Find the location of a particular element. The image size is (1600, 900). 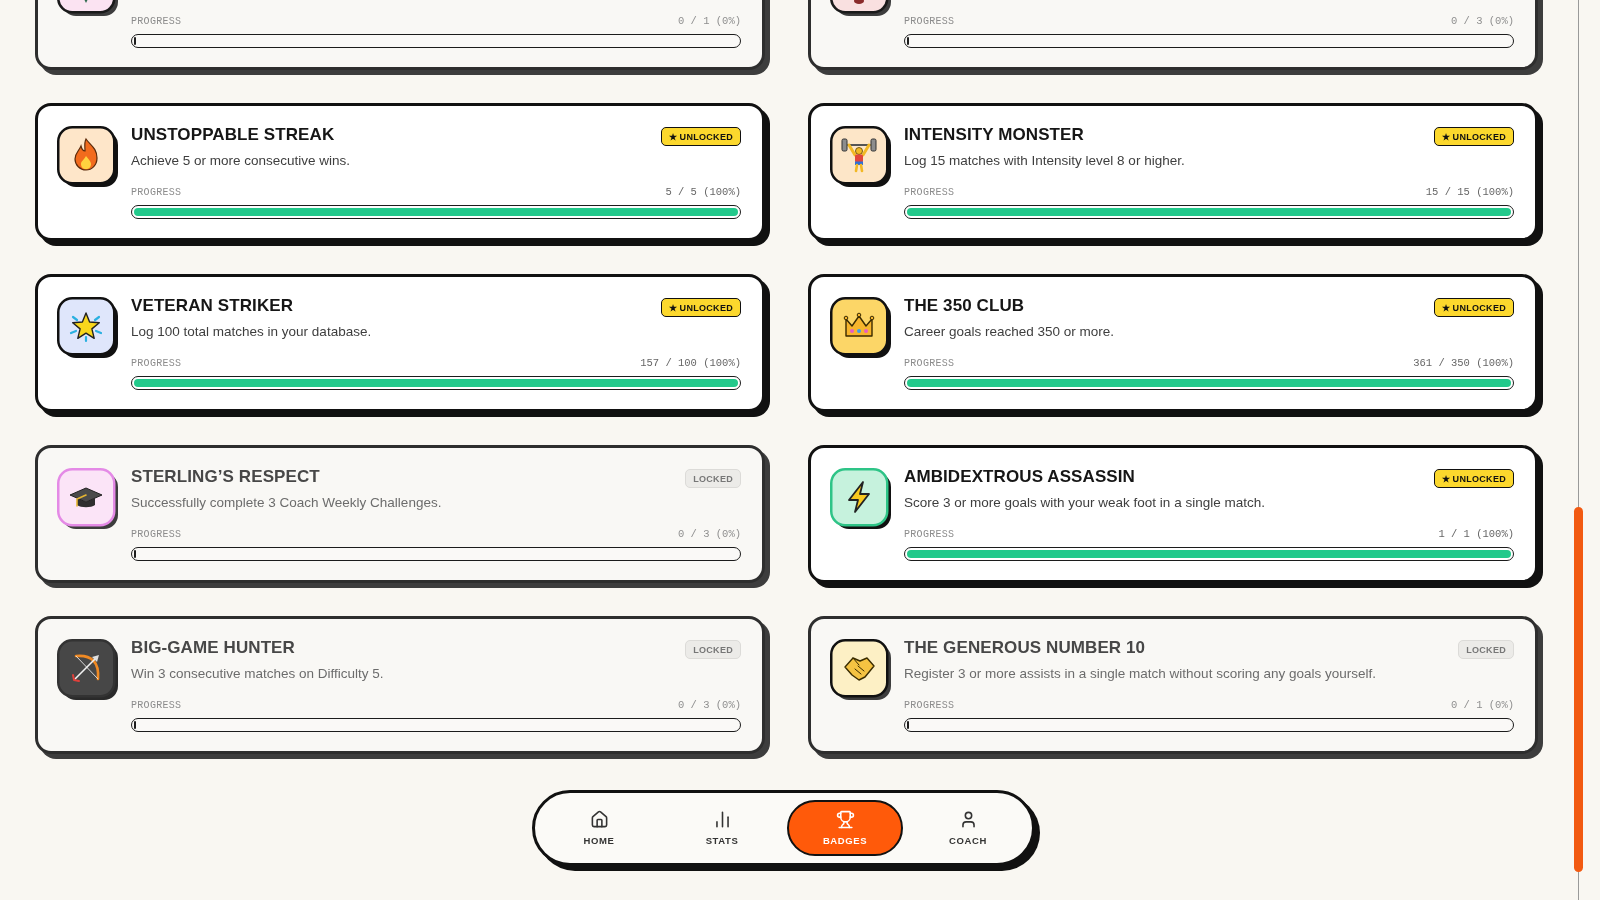

handshake-icon is located at coordinates (861, 670).